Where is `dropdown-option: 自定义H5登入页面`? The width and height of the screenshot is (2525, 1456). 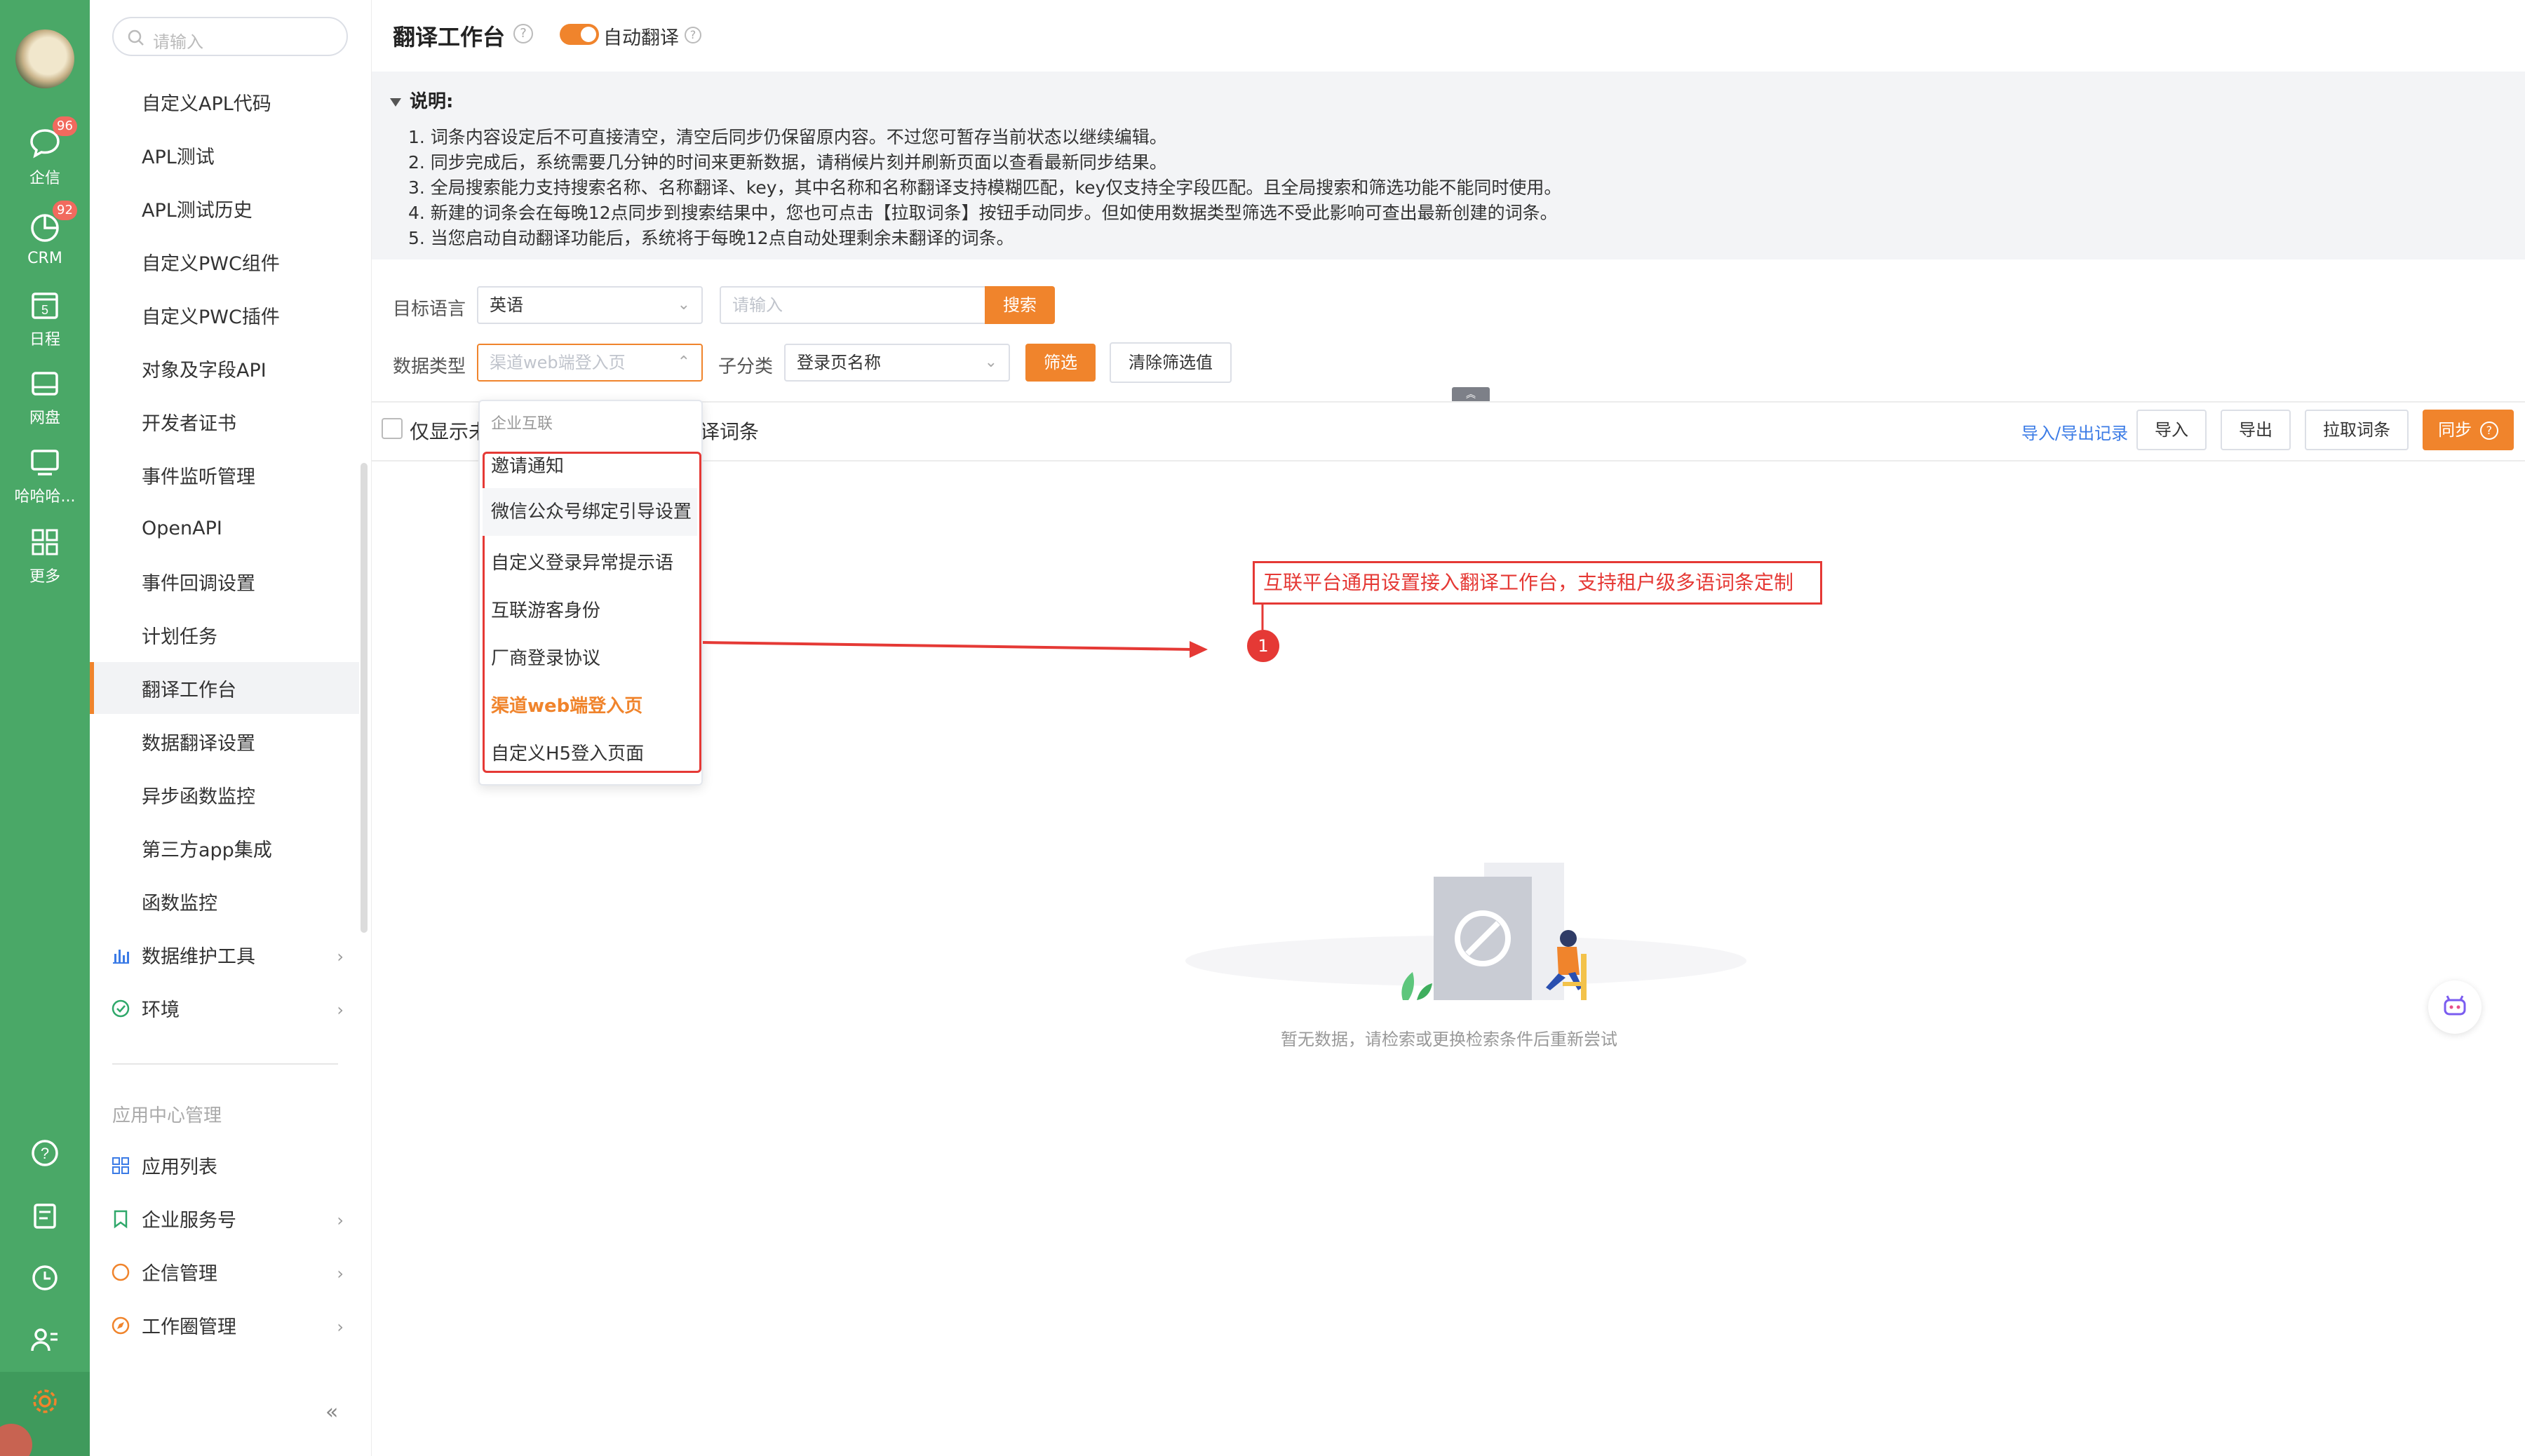 dropdown-option: 自定义H5登入页面 is located at coordinates (567, 752).